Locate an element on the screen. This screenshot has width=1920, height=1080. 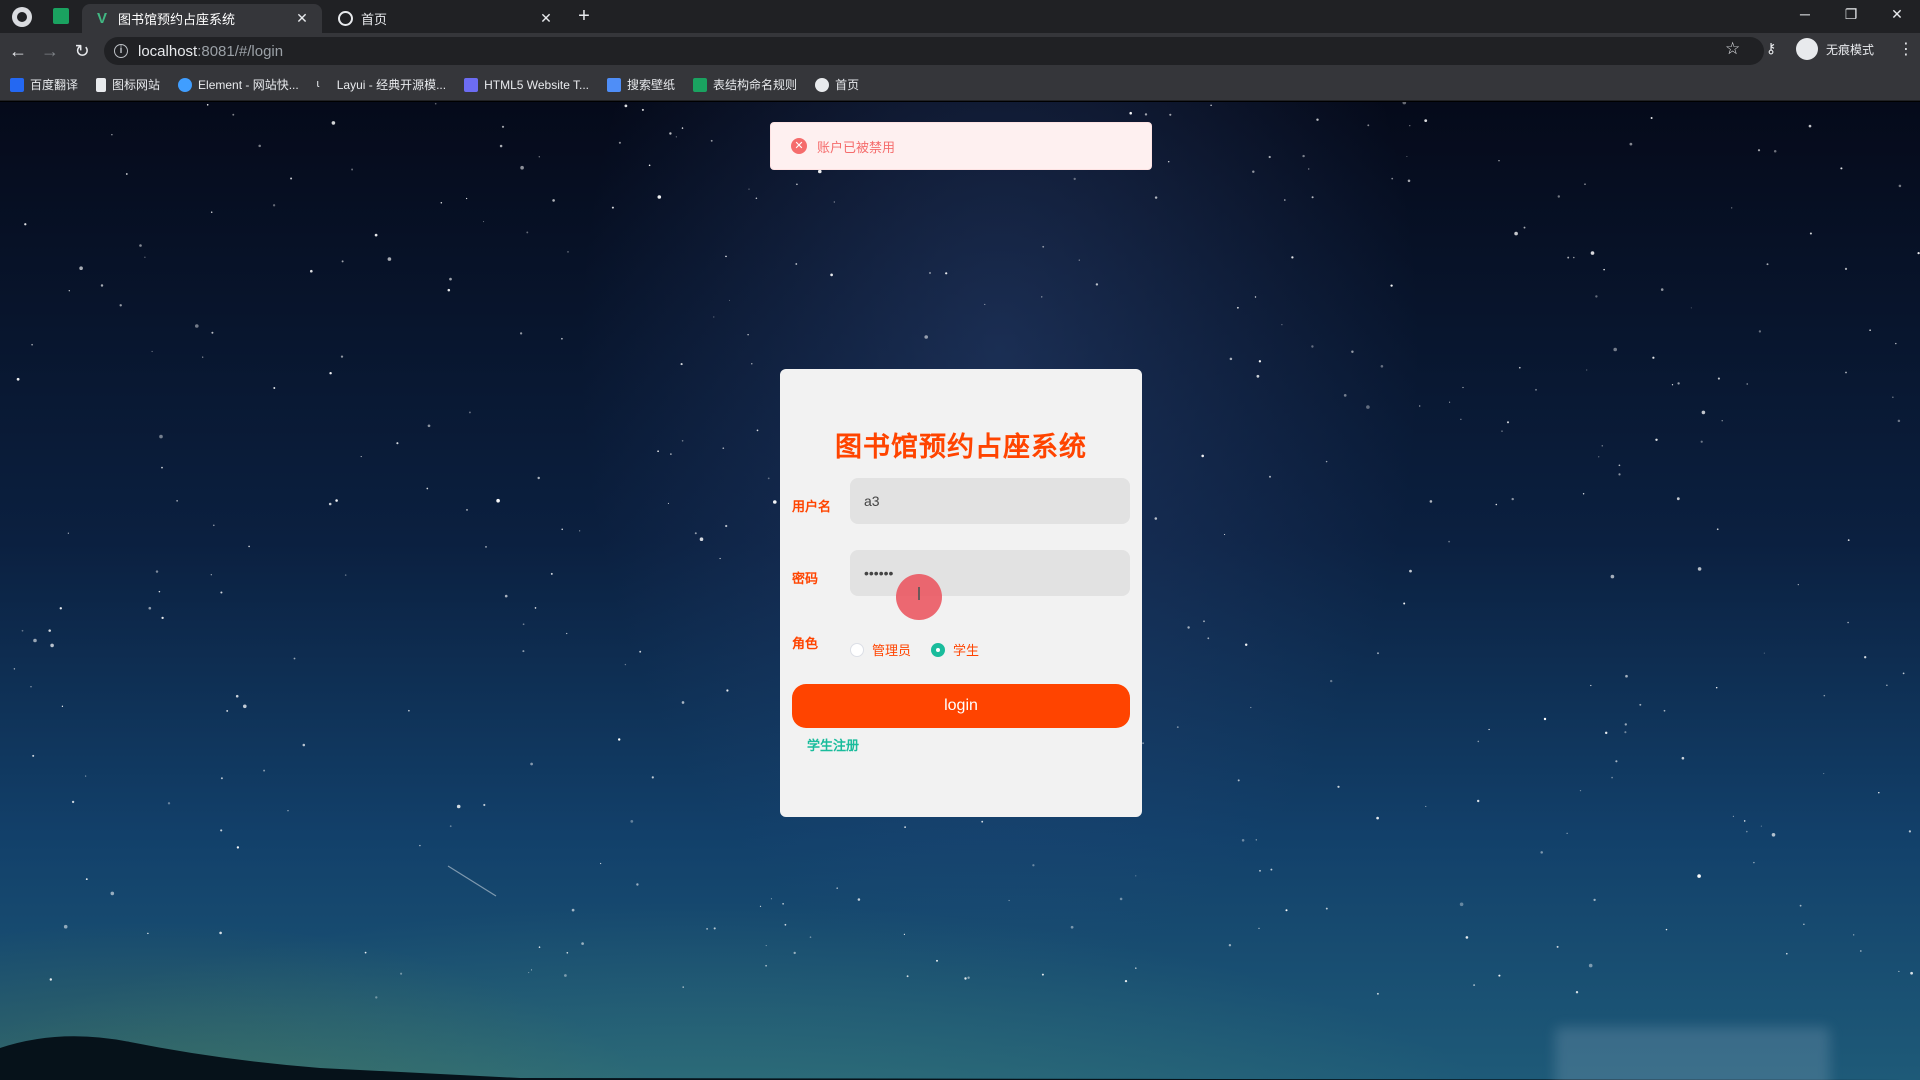
restore-button: ❐ is located at coordinates (1851, 15).